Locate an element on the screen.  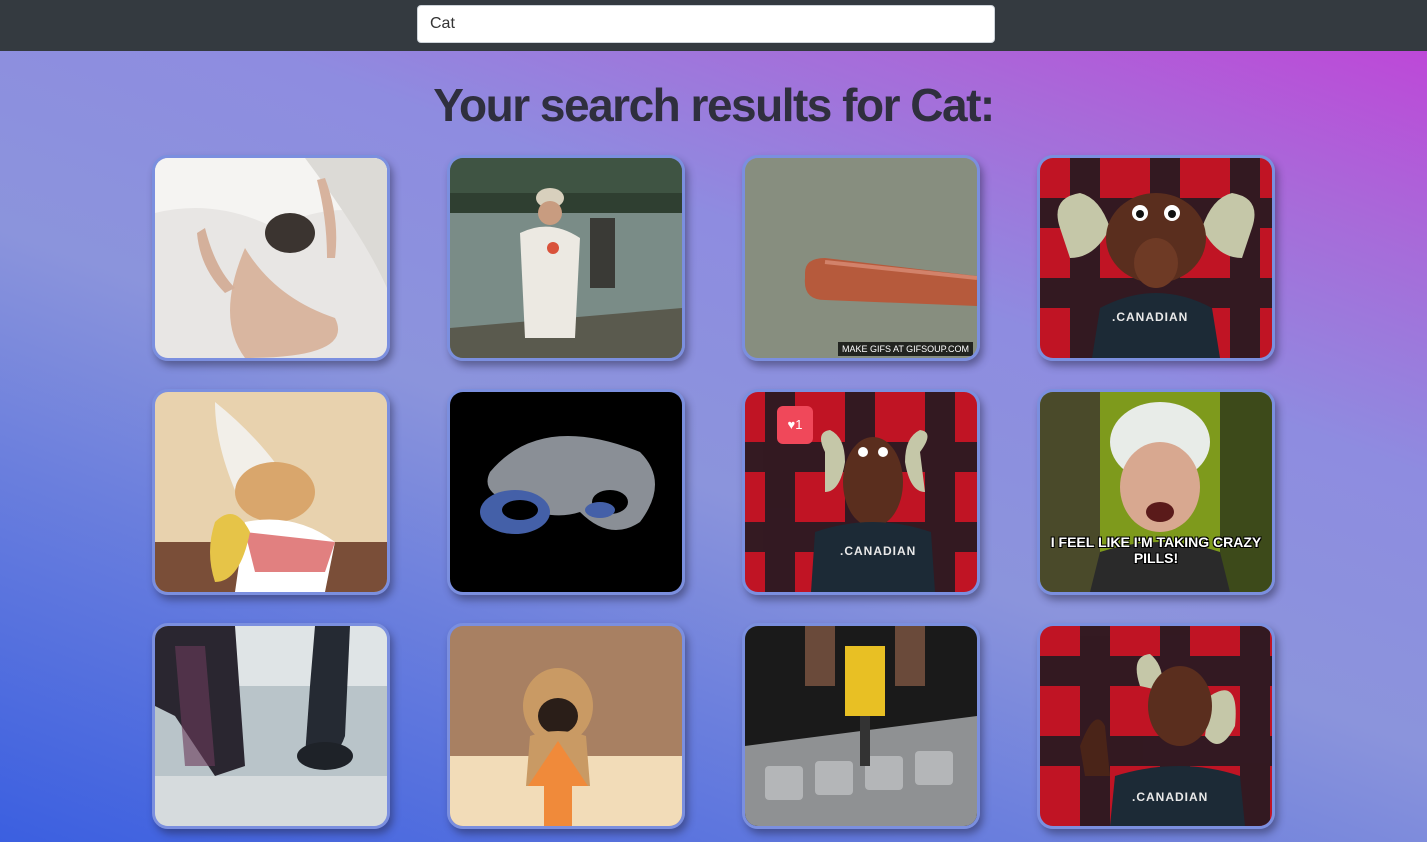
like-badge: ♥1 is located at coordinates (795, 425).